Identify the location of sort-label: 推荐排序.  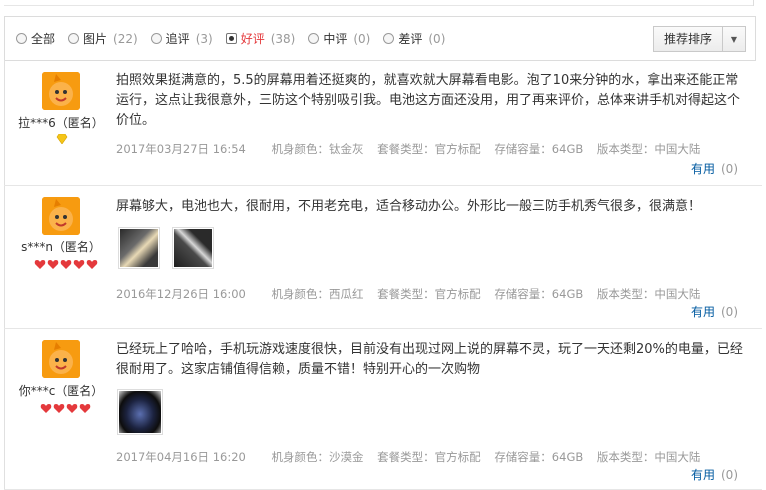
(688, 39).